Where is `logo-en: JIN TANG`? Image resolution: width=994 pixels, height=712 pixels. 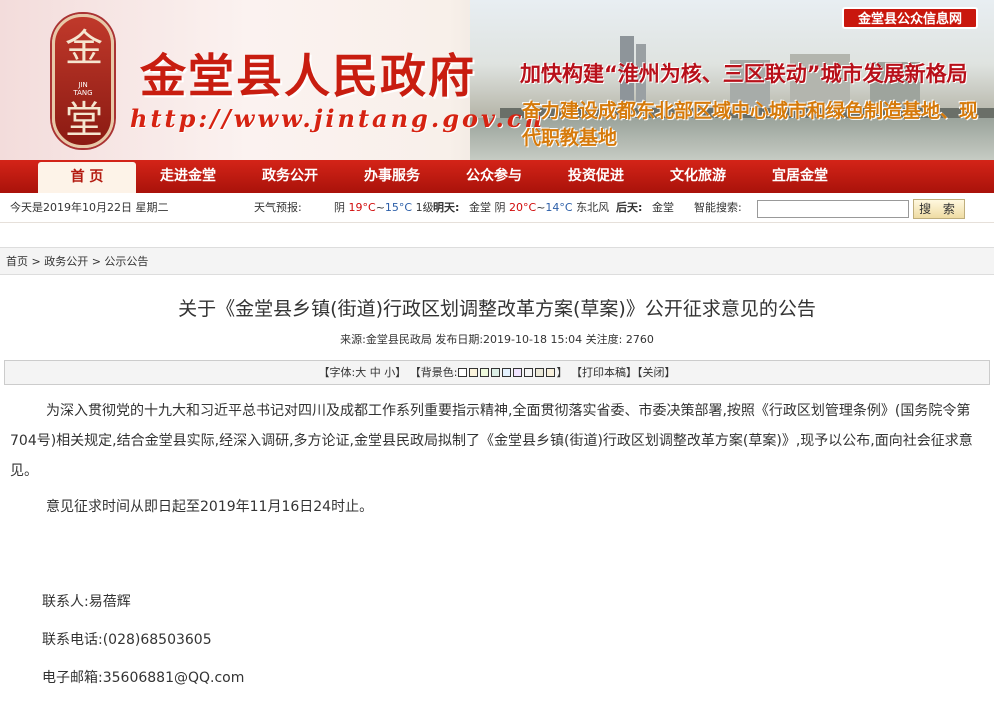 logo-en: JIN TANG is located at coordinates (83, 89).